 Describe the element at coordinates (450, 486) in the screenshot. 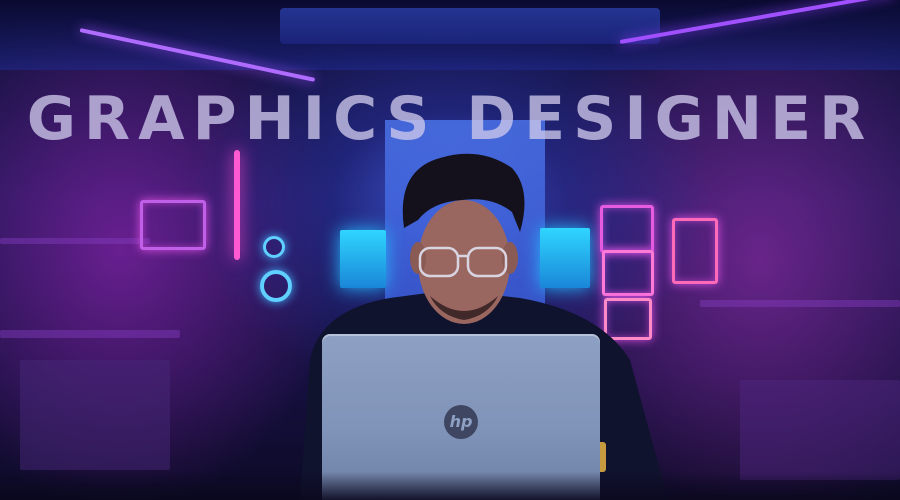

I see `desk-shadow` at that location.